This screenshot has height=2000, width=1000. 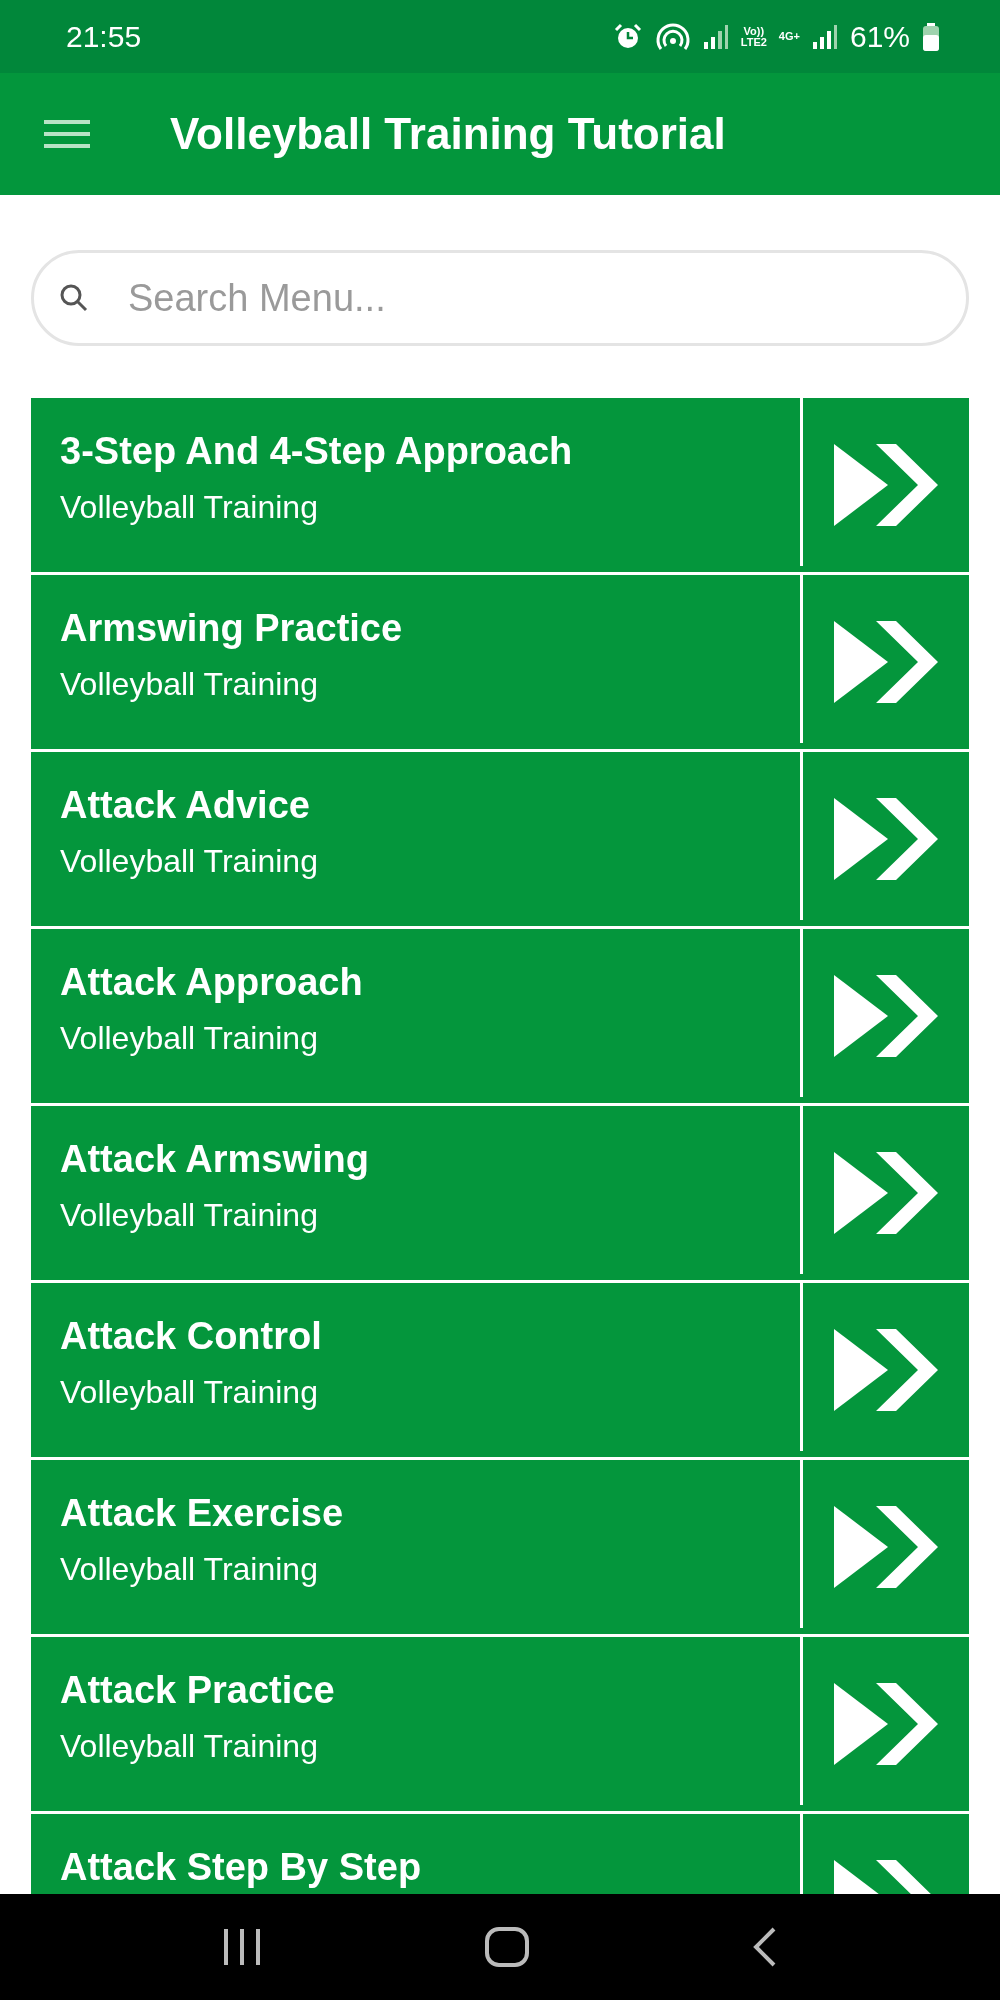 What do you see at coordinates (500, 662) in the screenshot?
I see `menu-item: Armswing Practice Volleyball Training` at bounding box center [500, 662].